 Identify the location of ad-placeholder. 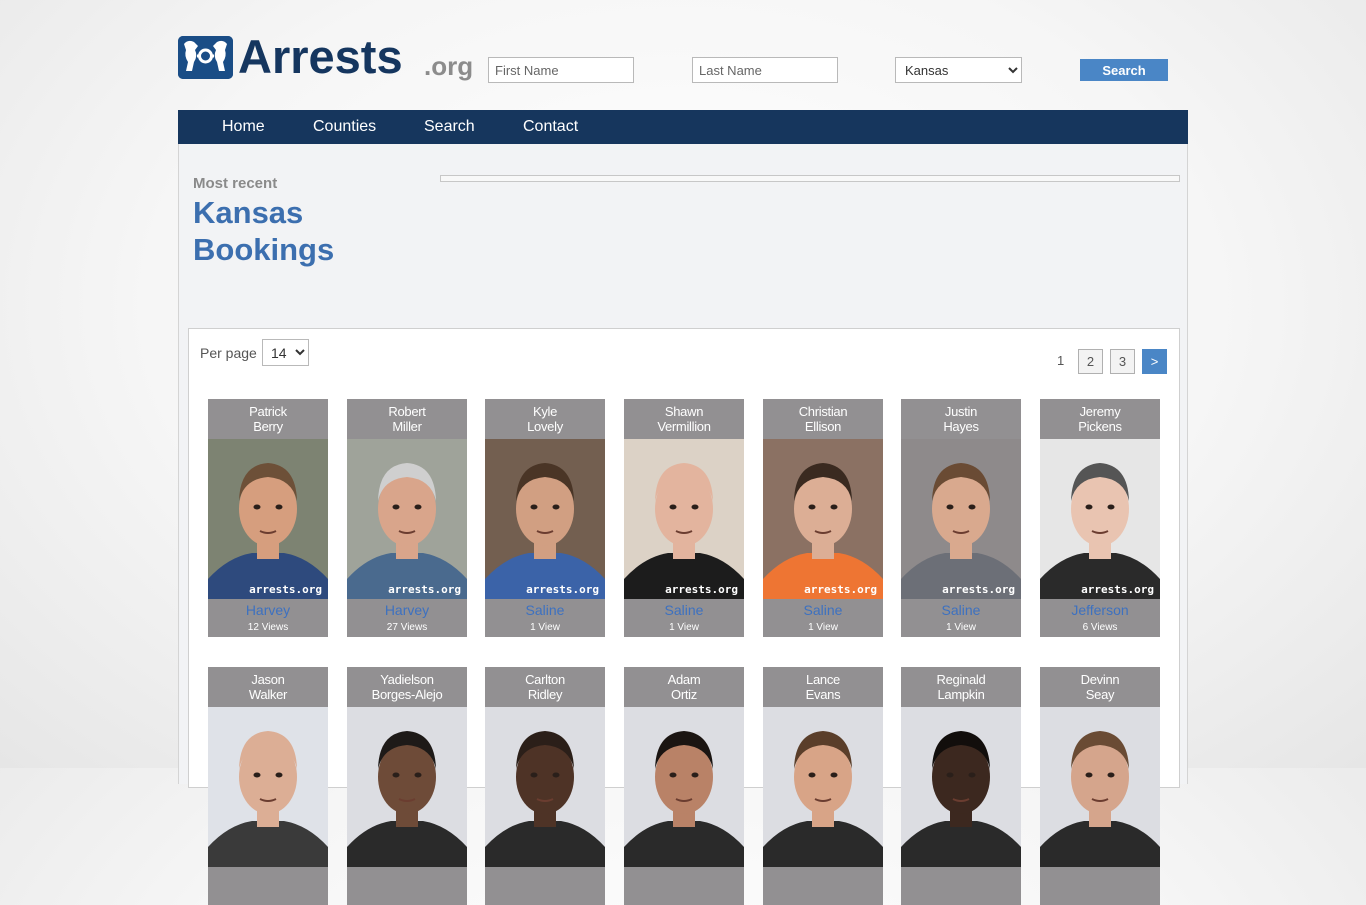
(810, 178).